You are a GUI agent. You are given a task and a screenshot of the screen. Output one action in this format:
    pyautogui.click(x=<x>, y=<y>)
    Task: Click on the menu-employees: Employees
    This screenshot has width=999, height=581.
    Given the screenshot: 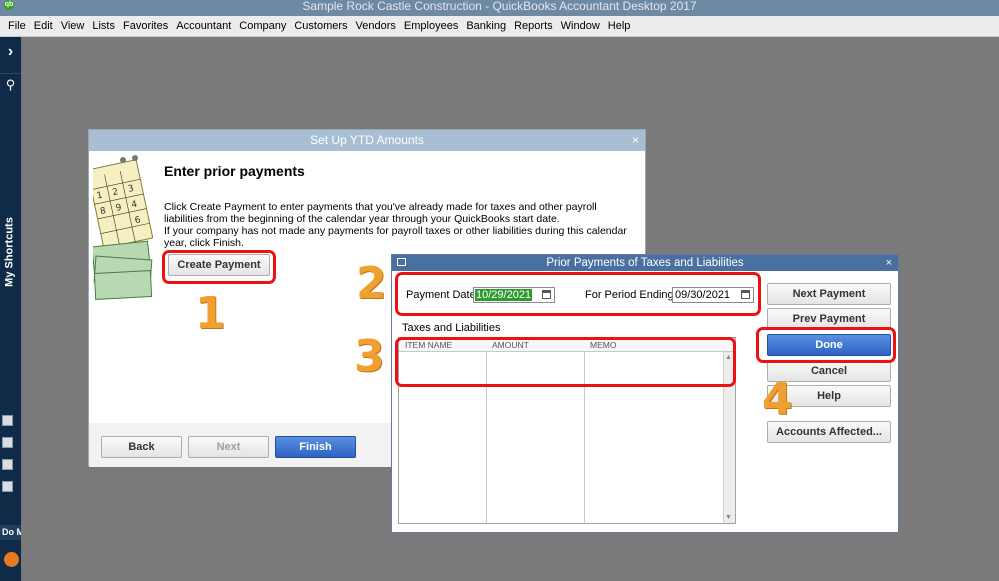 What is the action you would take?
    pyautogui.click(x=431, y=26)
    